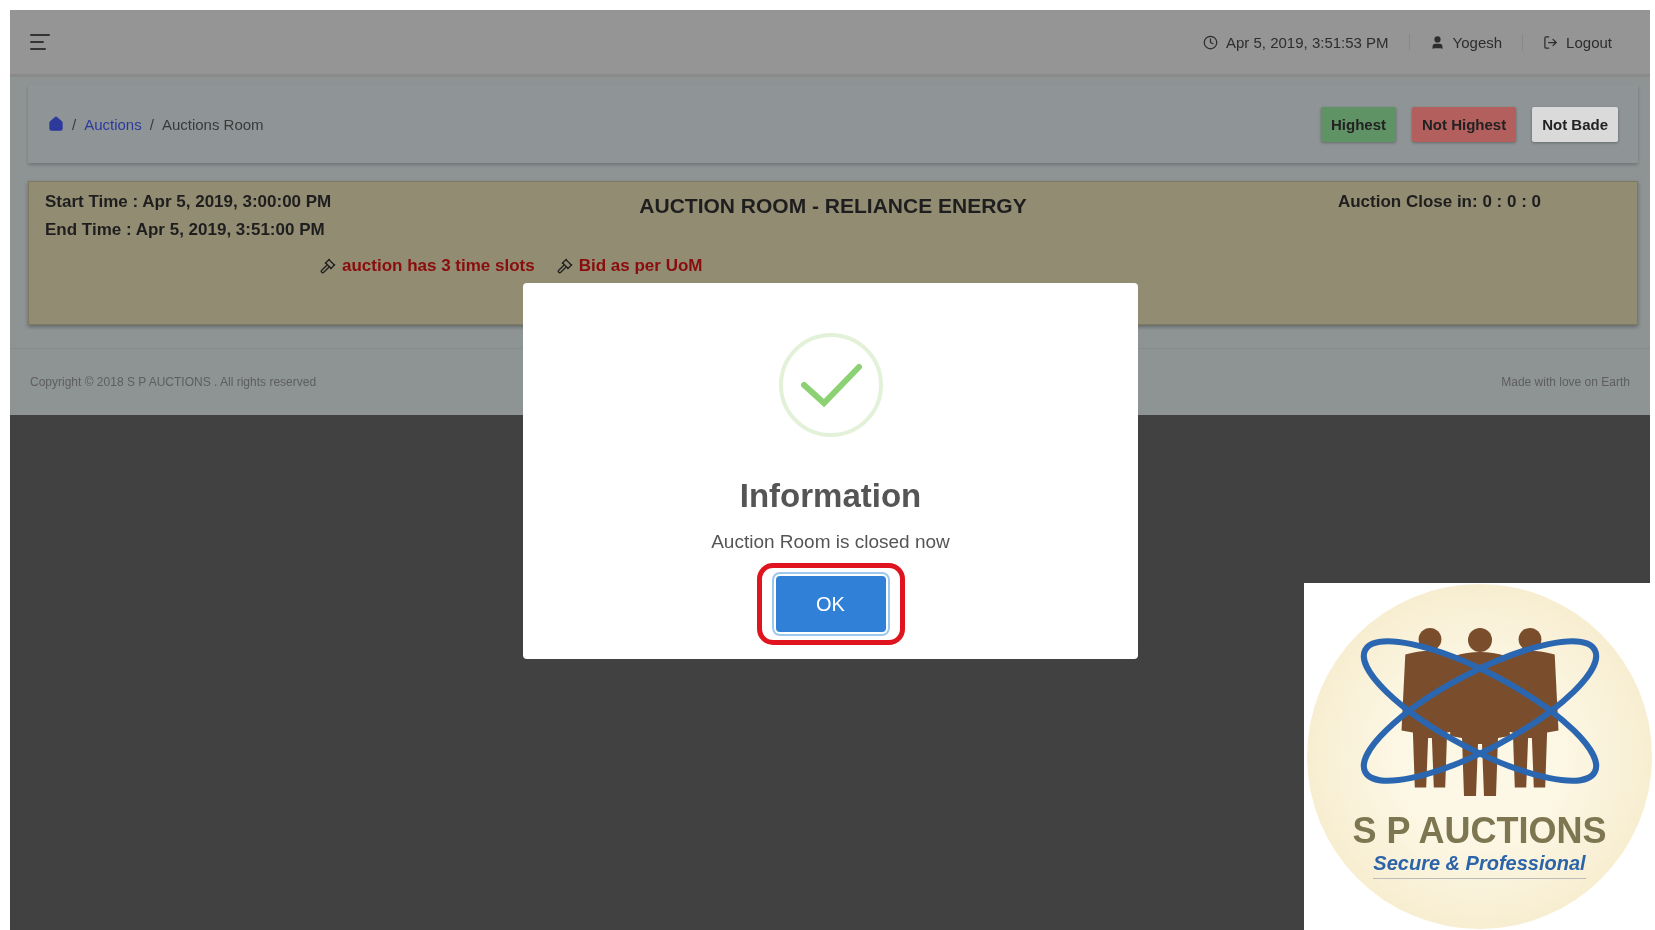 The height and width of the screenshot is (930, 1655). Describe the element at coordinates (212, 124) in the screenshot. I see `breadcrumb-current: Auctions Room` at that location.